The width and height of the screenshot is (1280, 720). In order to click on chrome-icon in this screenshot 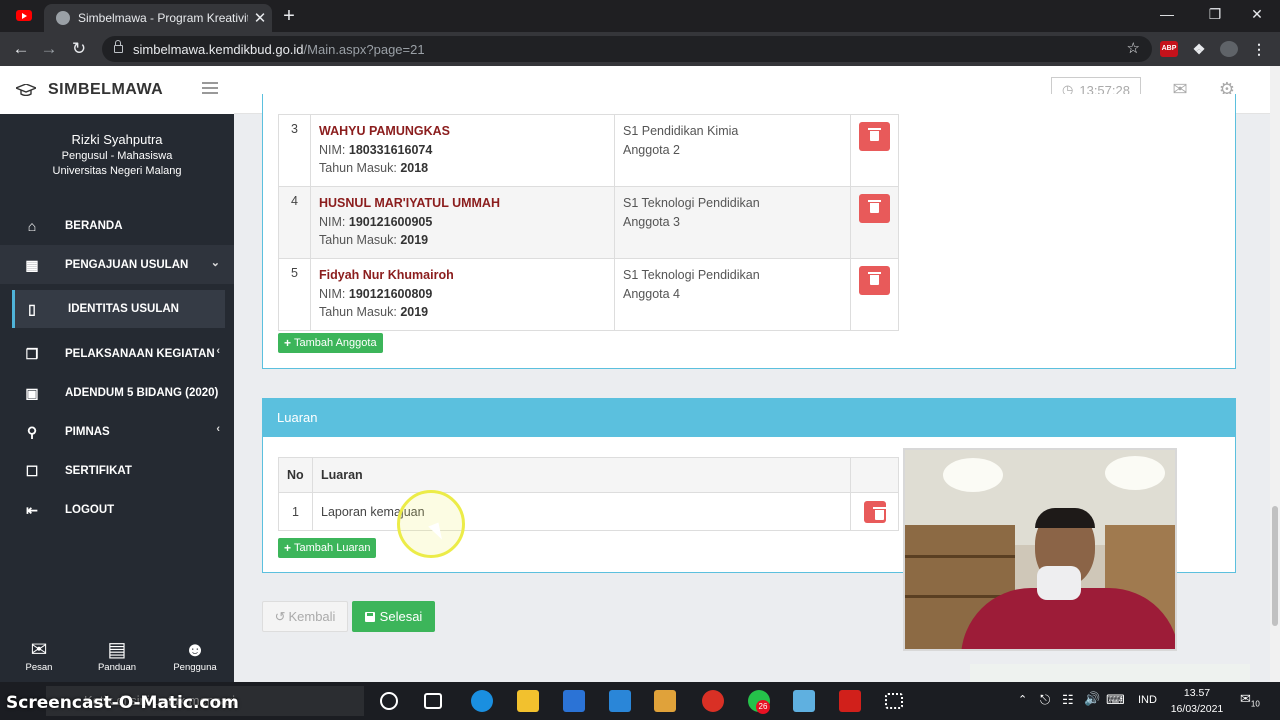, I will do `click(713, 701)`.